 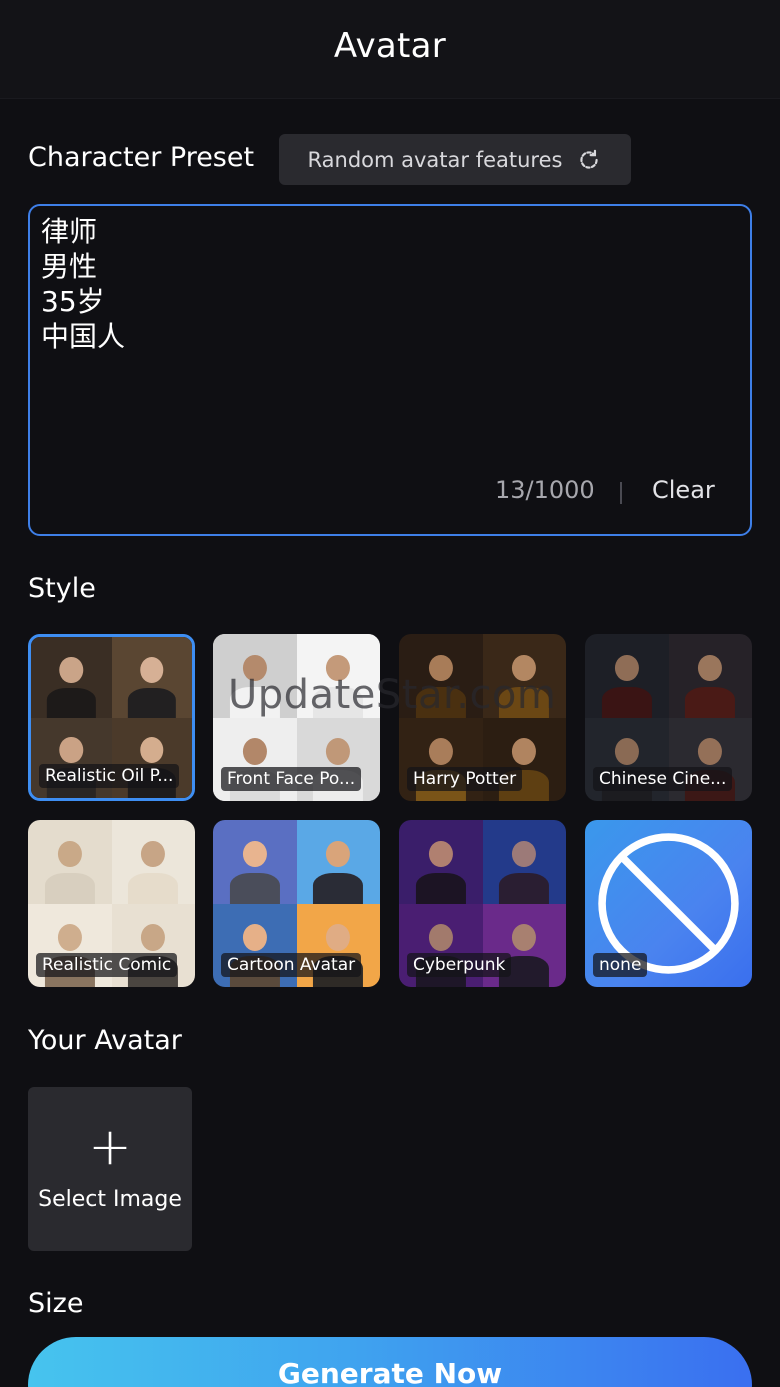 I want to click on character-preset-text: 律师 男性 35岁 中国人, so click(x=83, y=284).